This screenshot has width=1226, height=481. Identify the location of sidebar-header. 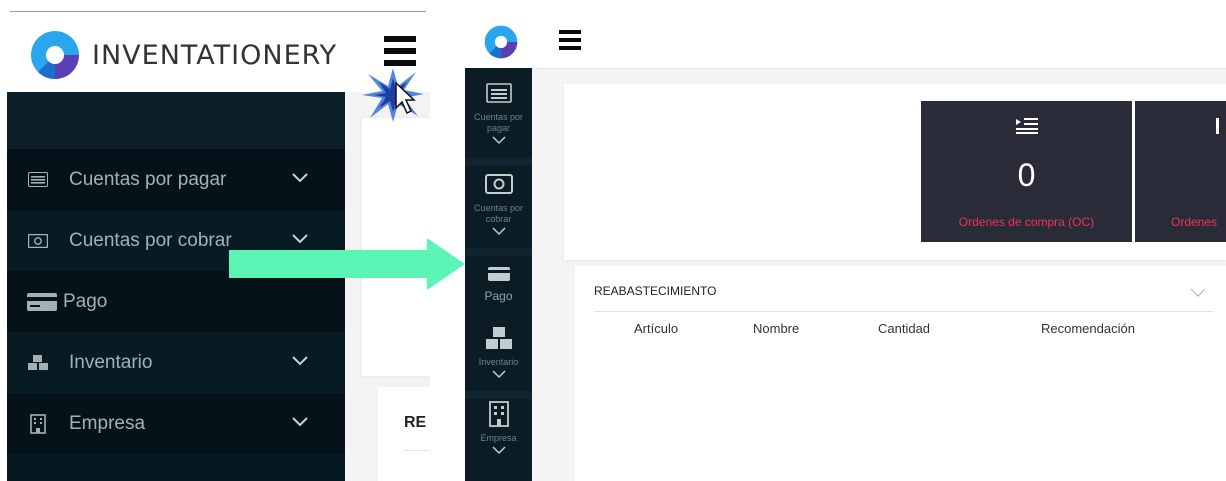
(176, 120).